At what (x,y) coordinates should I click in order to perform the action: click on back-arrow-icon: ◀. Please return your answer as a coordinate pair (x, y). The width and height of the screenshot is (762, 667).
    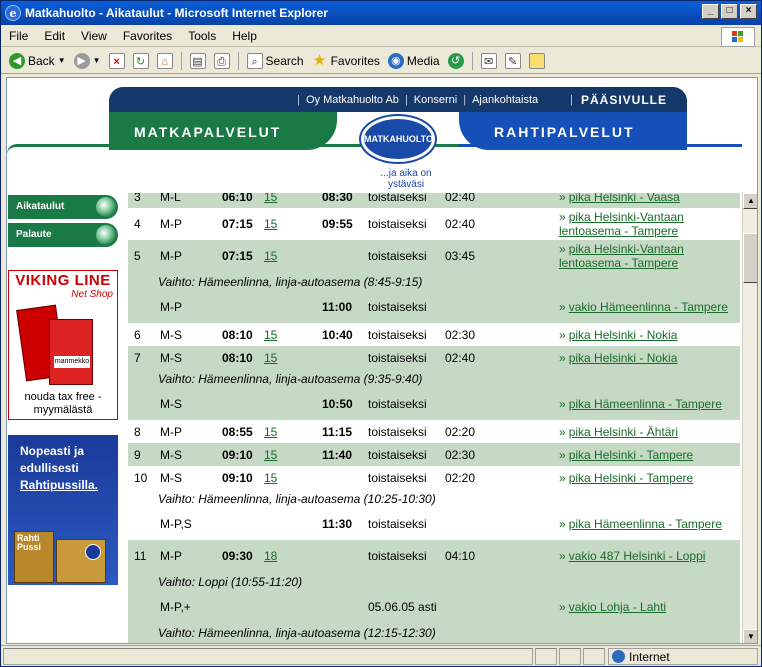
    Looking at the image, I should click on (17, 60).